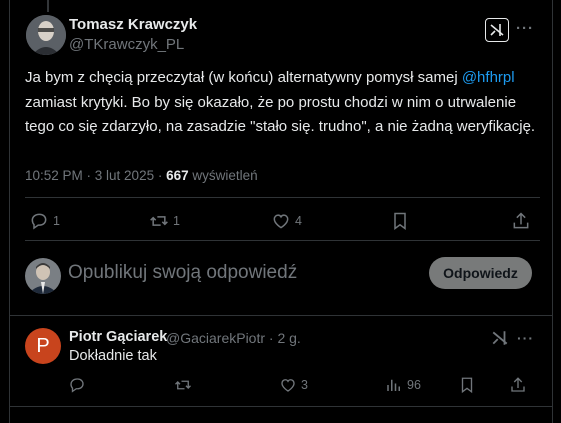 The image size is (561, 423). I want to click on like-count: 4, so click(298, 221).